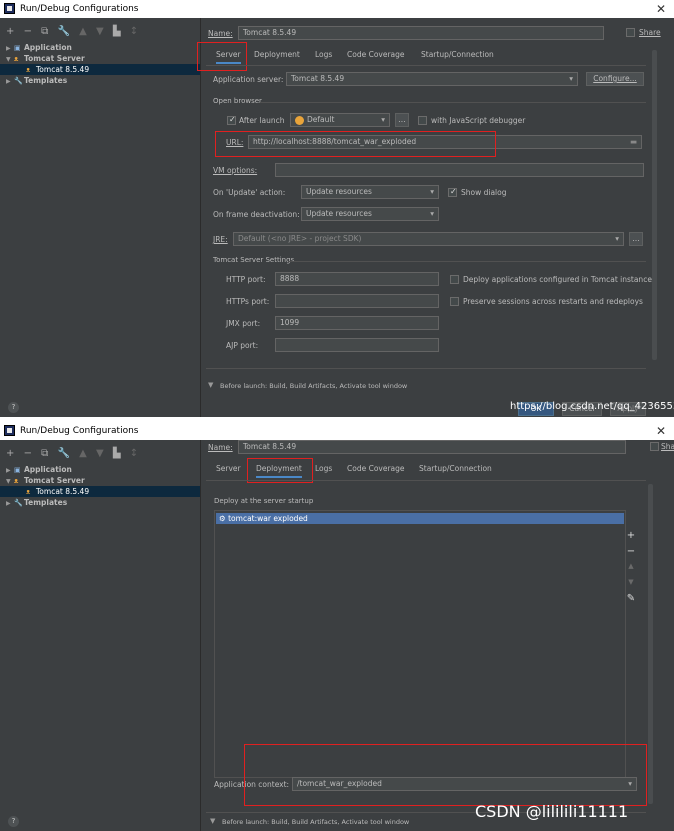 Image resolution: width=674 pixels, height=831 pixels. What do you see at coordinates (228, 470) in the screenshot?
I see `tab-server: Server` at bounding box center [228, 470].